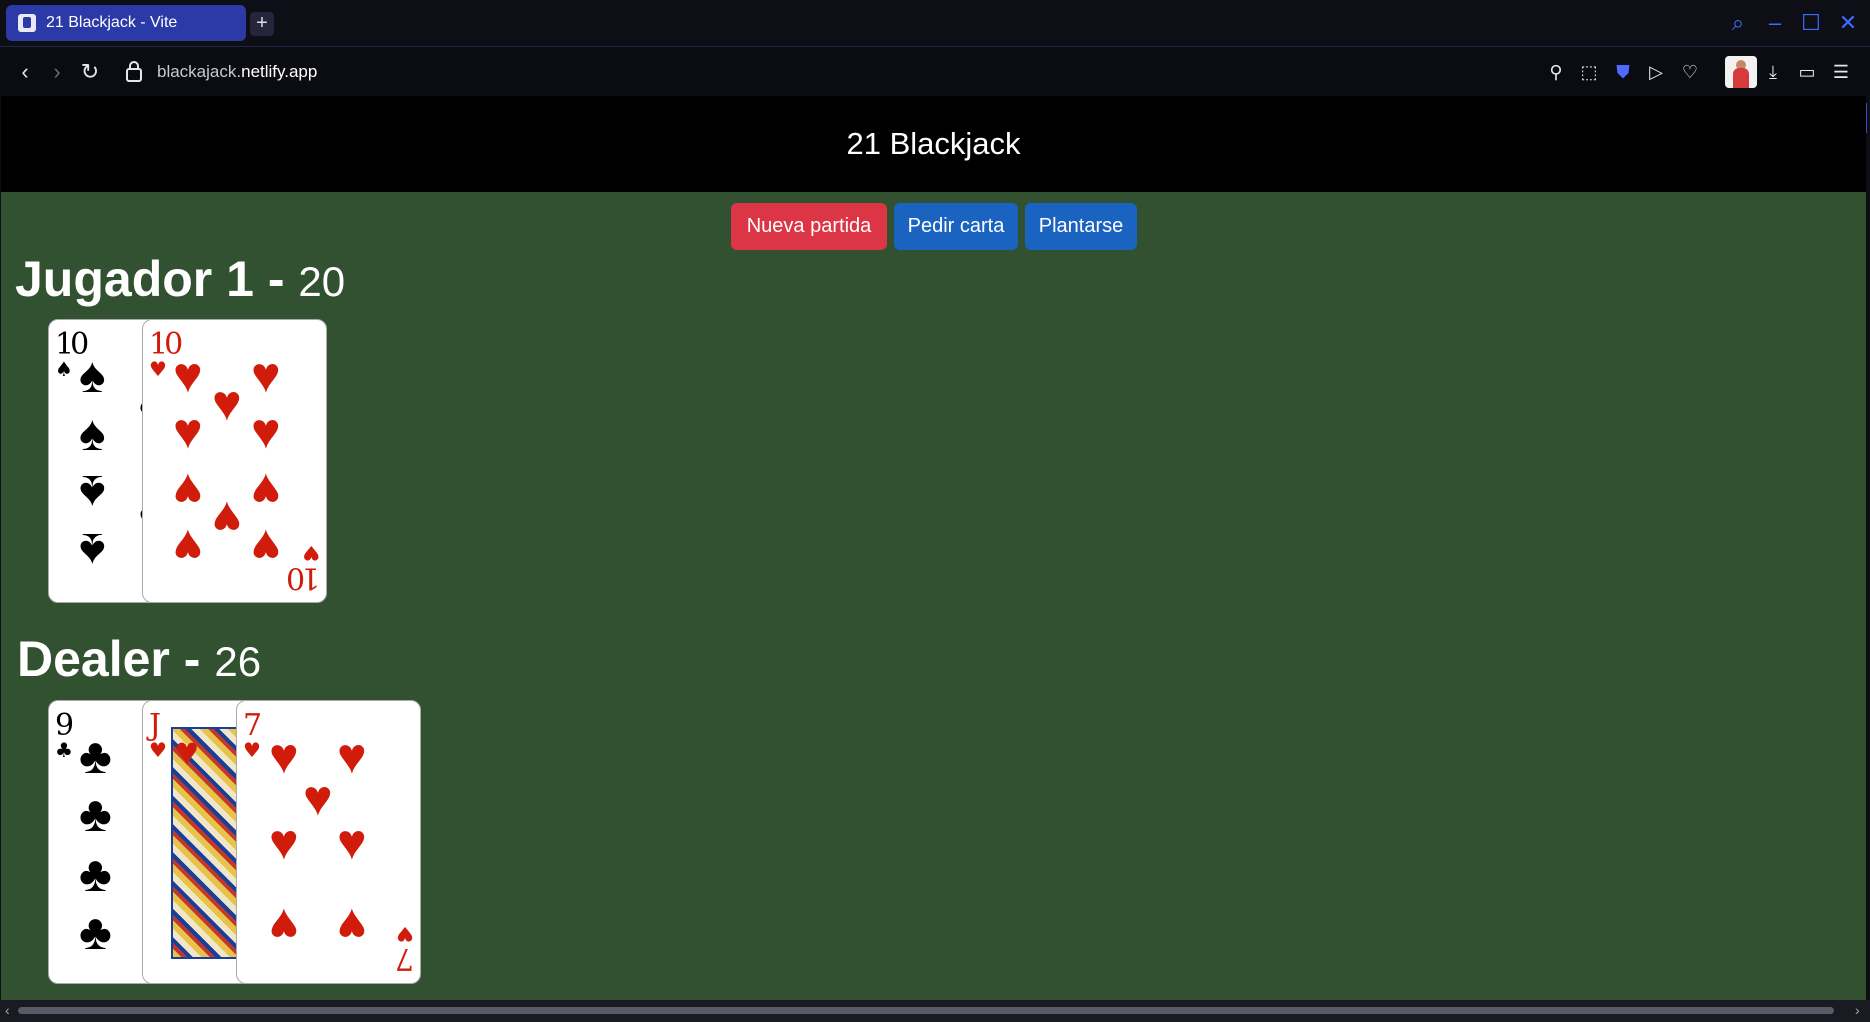 Image resolution: width=1870 pixels, height=1022 pixels. Describe the element at coordinates (1741, 72) in the screenshot. I see `avatar` at that location.